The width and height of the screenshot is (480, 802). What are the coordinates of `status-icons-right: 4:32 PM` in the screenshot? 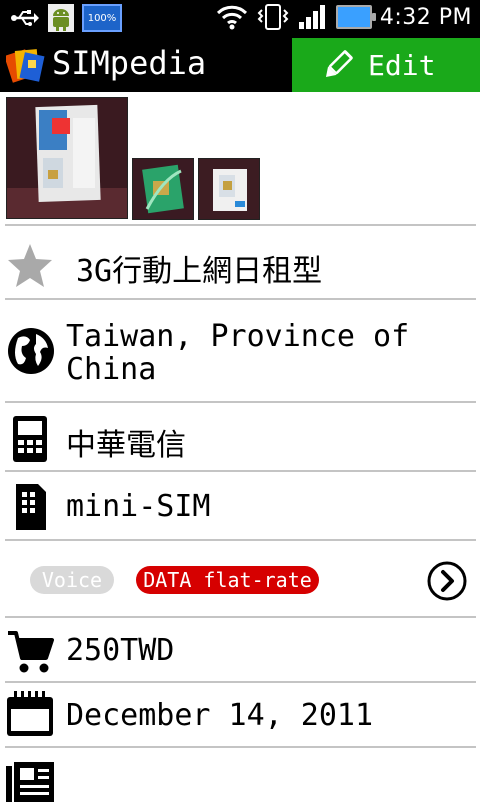 It's located at (344, 17).